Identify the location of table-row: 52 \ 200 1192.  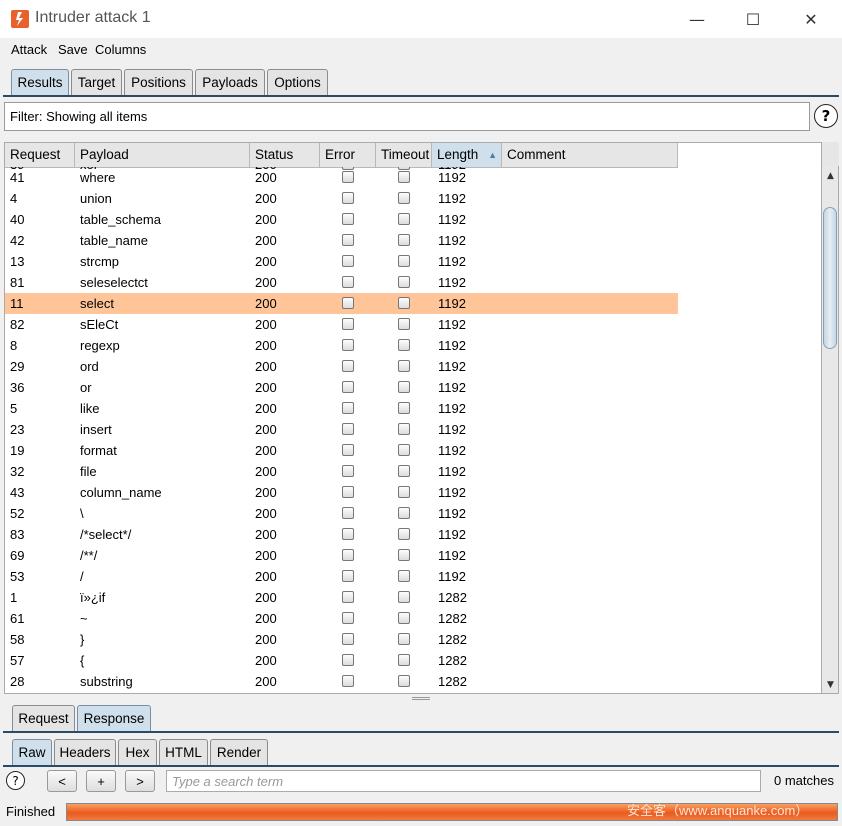
(341, 513).